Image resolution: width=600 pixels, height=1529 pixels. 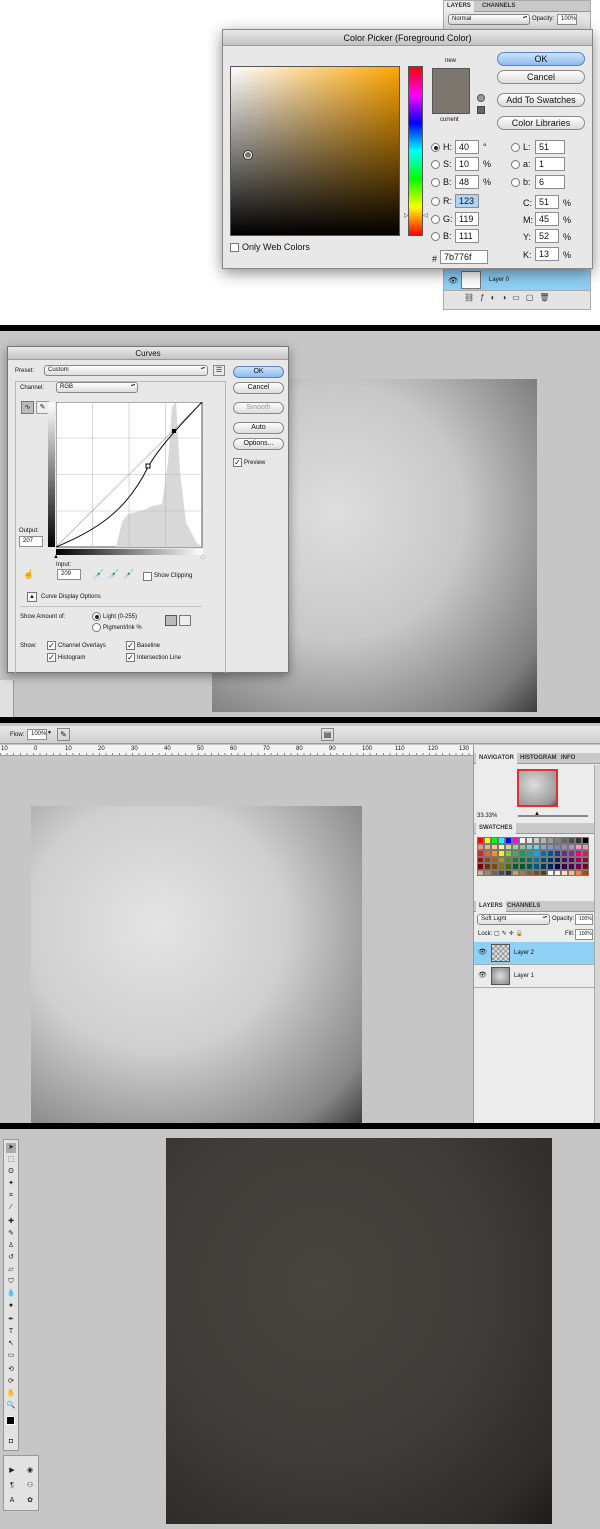 What do you see at coordinates (11, 1394) in the screenshot?
I see `hand-tool-icon: ✋` at bounding box center [11, 1394].